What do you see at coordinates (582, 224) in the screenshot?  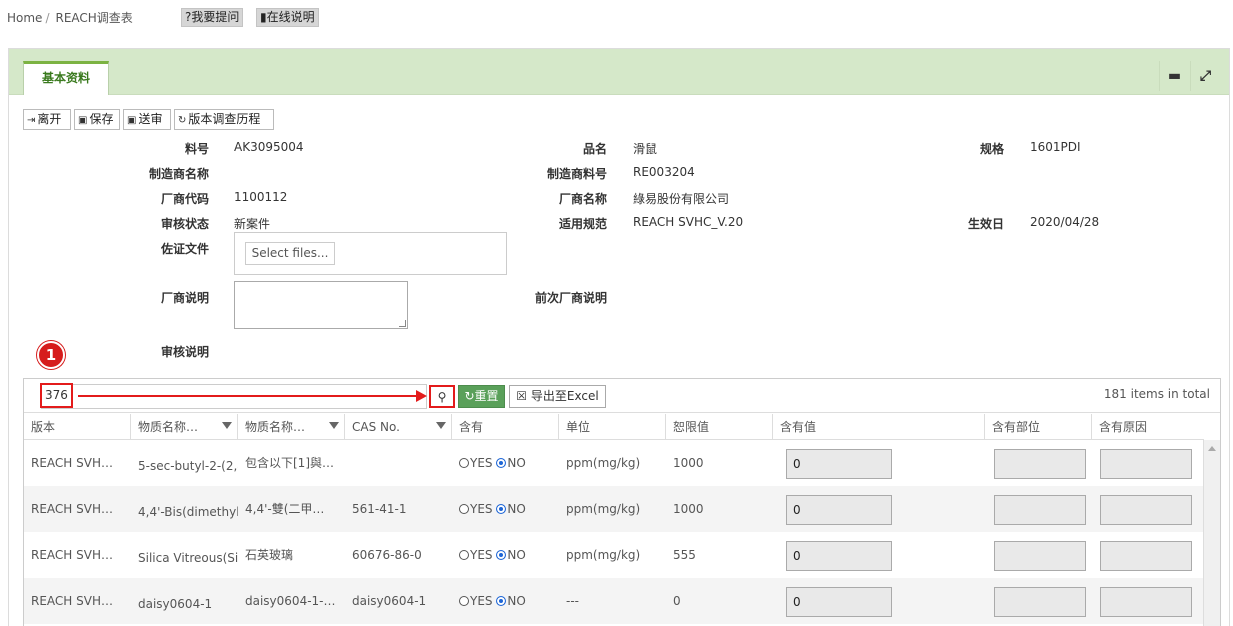 I see `regulation-label: 适用规范` at bounding box center [582, 224].